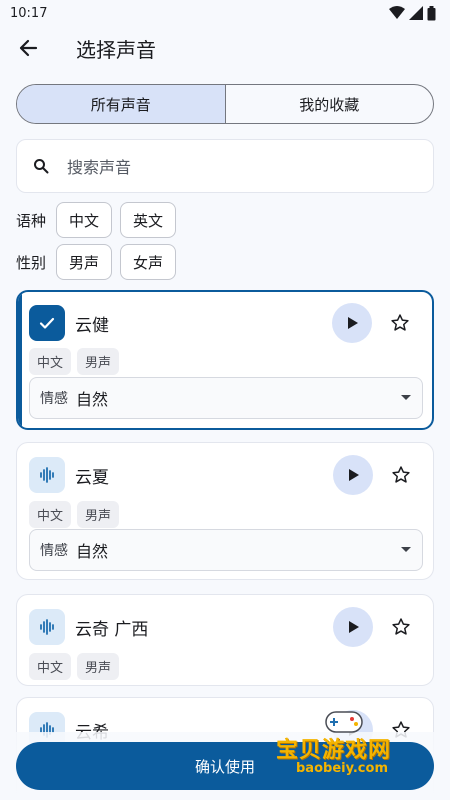  I want to click on selected-check-box, so click(47, 323).